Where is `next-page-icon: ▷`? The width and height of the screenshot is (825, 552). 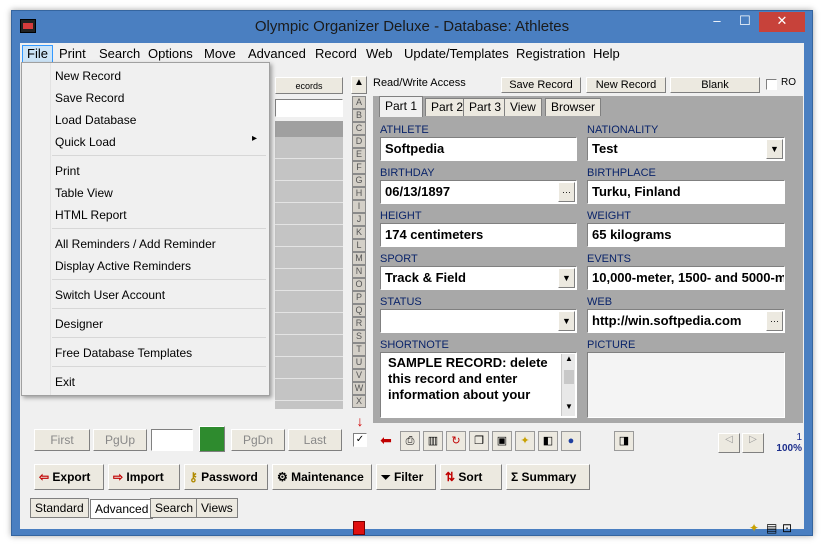
next-page-icon: ▷ is located at coordinates (753, 443).